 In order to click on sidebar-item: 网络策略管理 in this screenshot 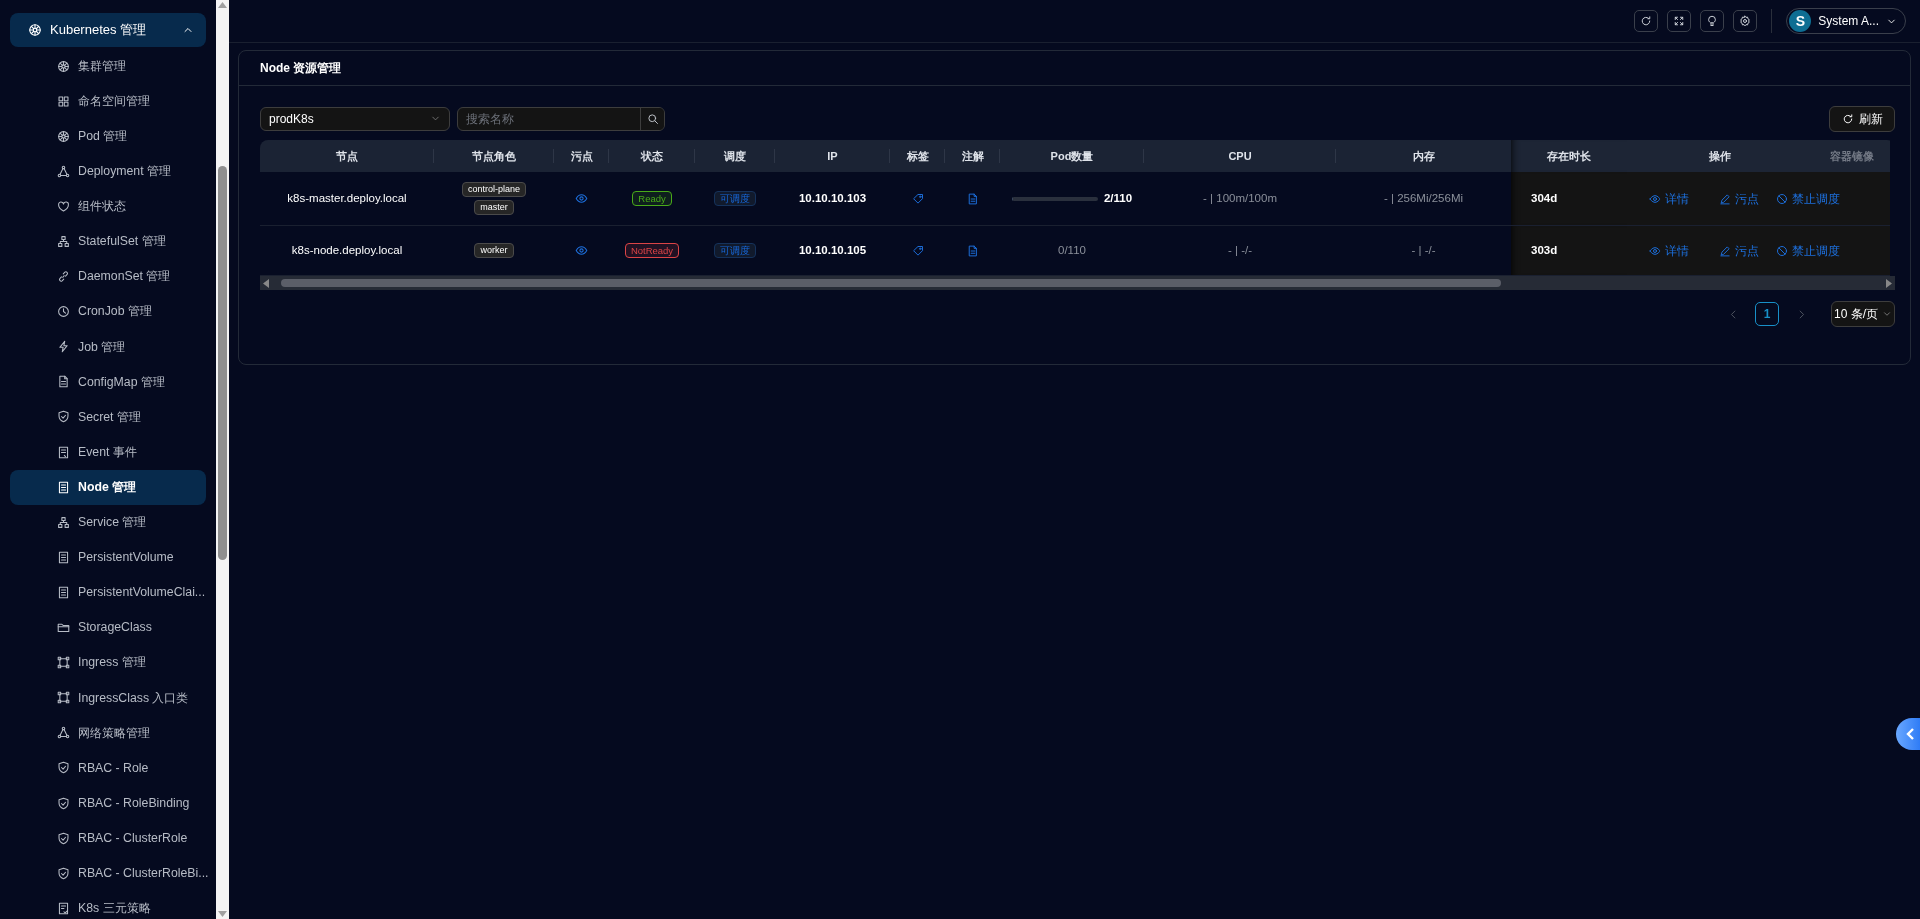, I will do `click(108, 733)`.